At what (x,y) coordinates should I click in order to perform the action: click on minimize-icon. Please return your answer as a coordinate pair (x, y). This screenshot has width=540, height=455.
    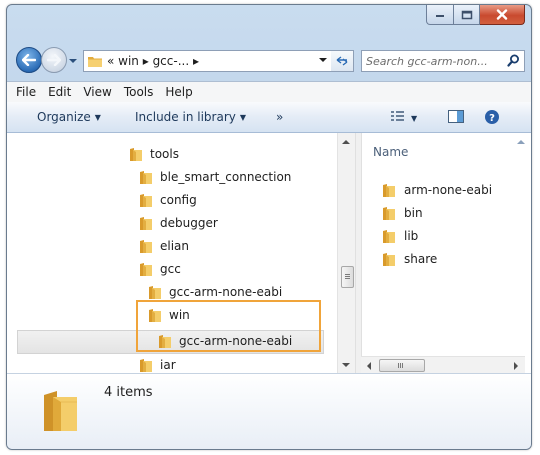
    Looking at the image, I should click on (440, 15).